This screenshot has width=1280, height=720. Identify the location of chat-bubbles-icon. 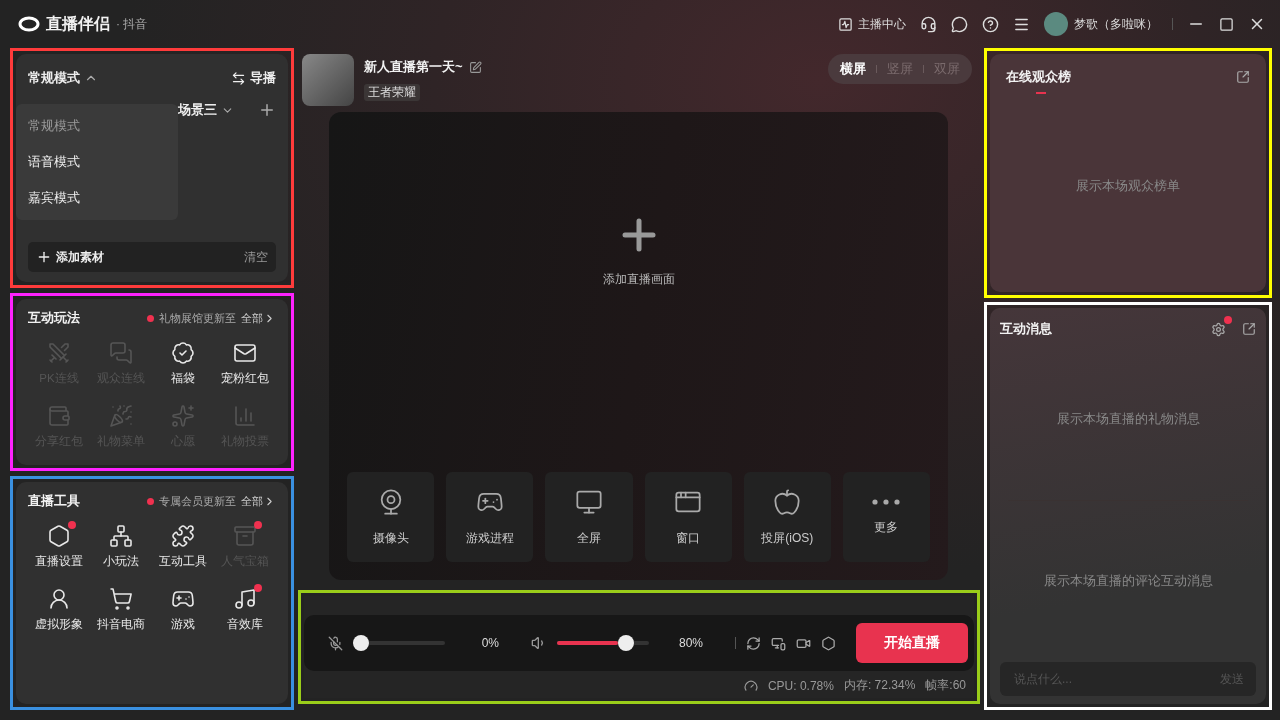
(121, 353).